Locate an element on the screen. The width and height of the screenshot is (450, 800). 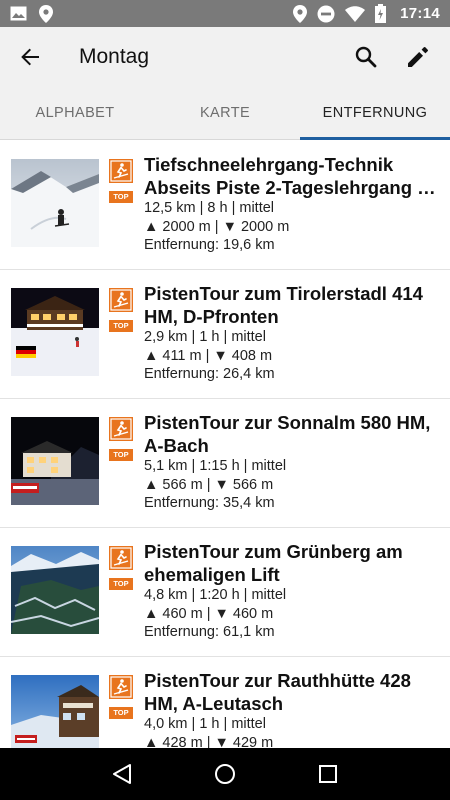
tab-karte: KARTE is located at coordinates (225, 113).